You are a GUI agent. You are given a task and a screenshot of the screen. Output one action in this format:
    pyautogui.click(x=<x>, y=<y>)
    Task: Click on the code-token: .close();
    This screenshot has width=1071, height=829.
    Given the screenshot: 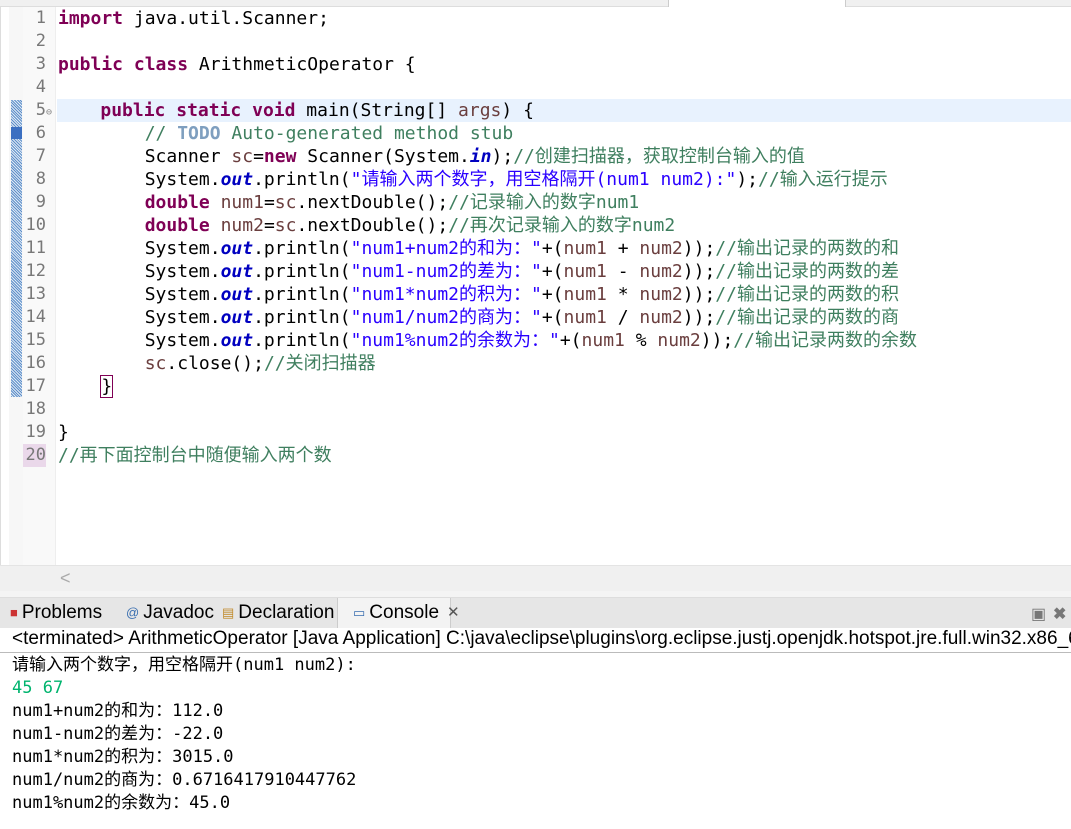 What is the action you would take?
    pyautogui.click(x=215, y=363)
    